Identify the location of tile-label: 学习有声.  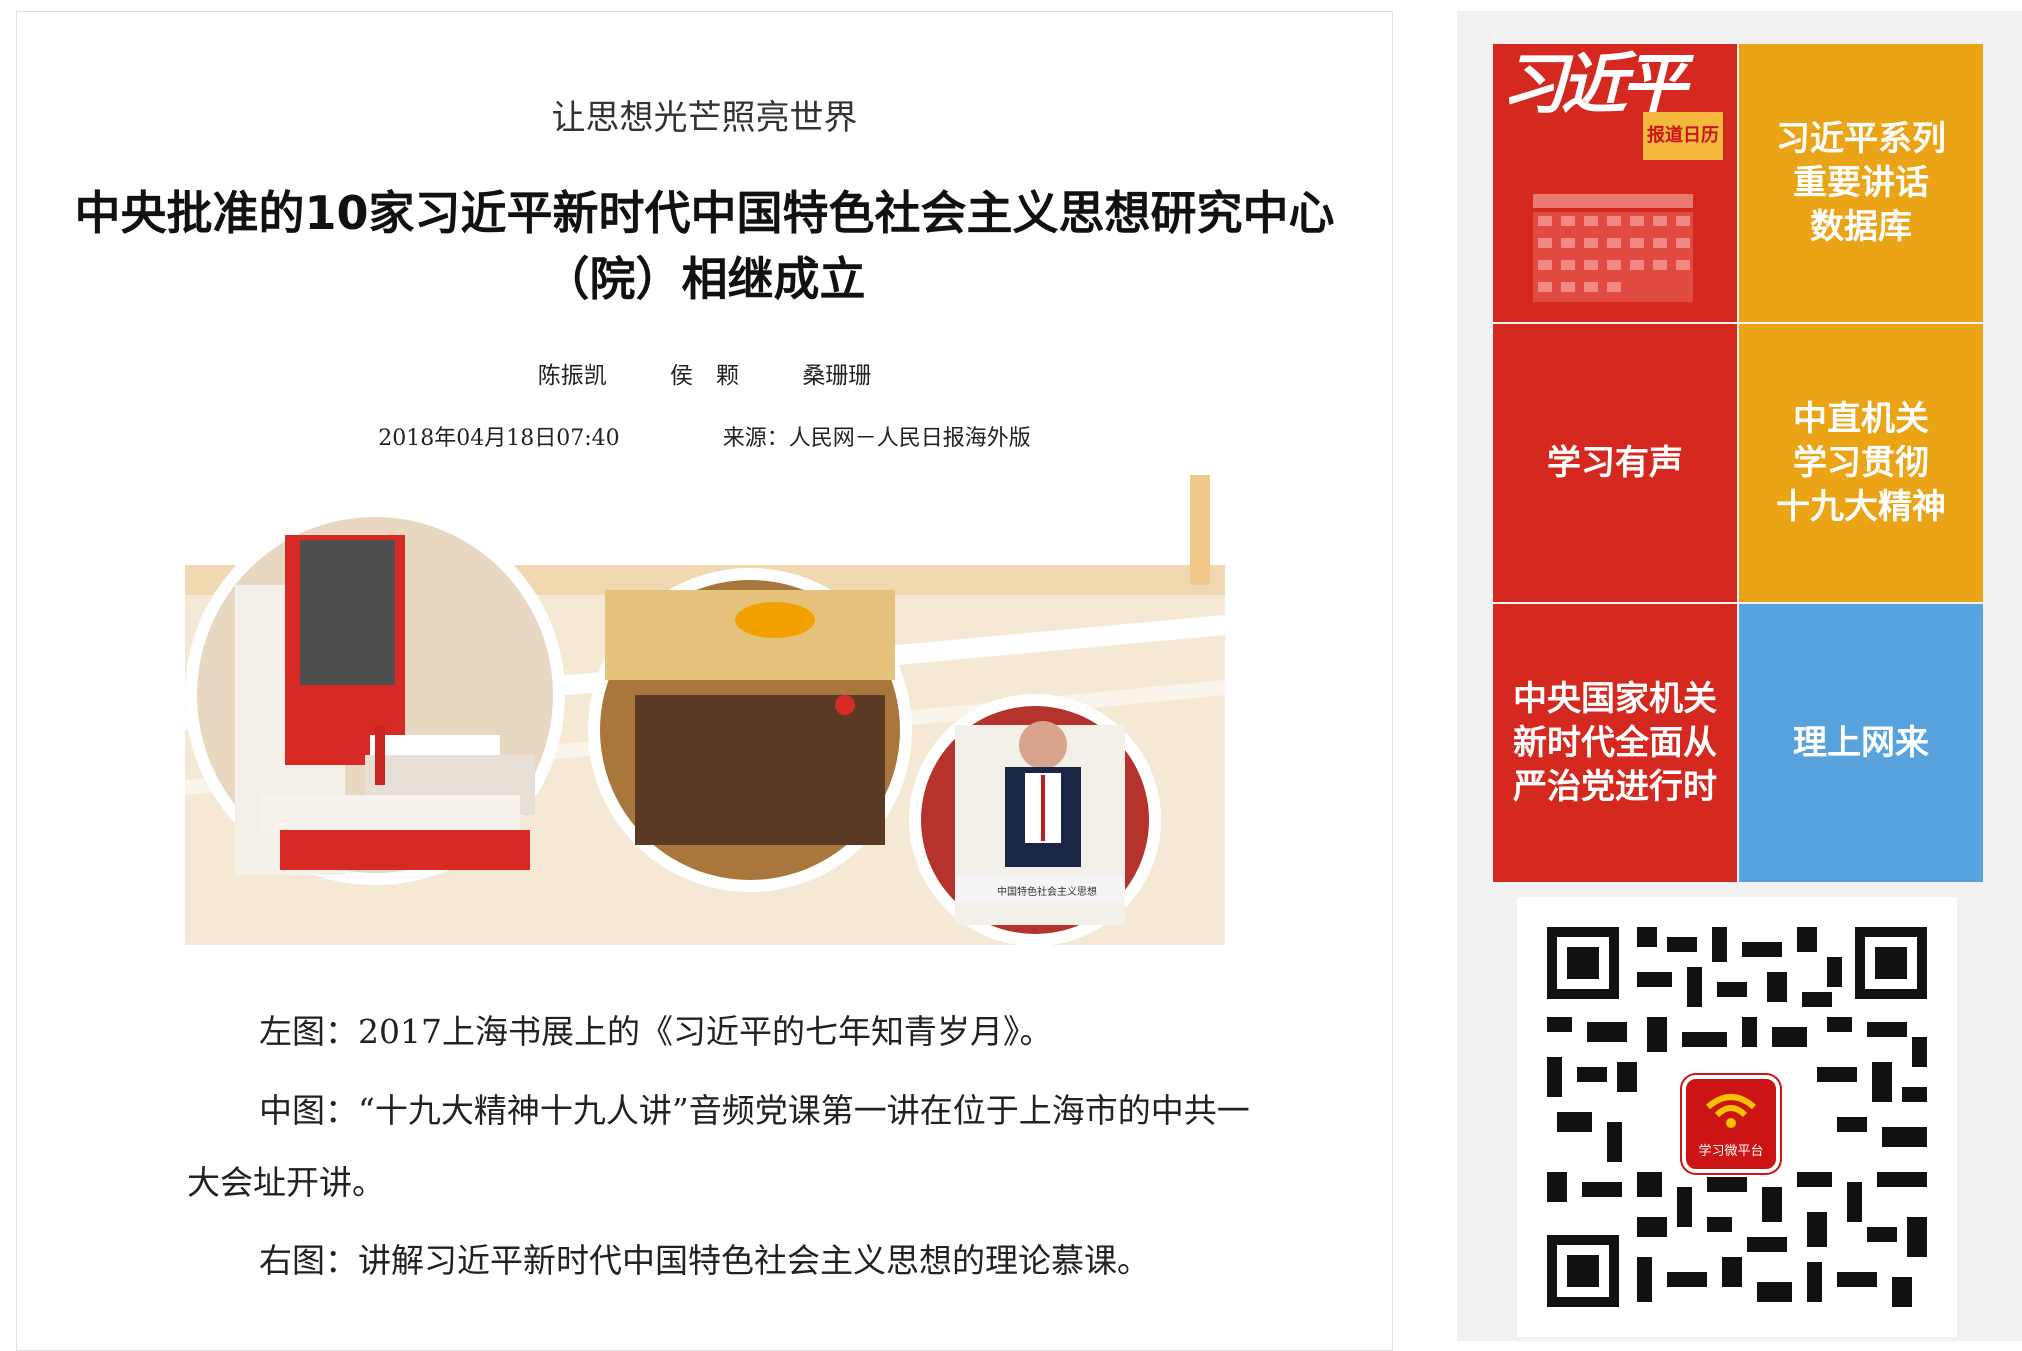
(1615, 463).